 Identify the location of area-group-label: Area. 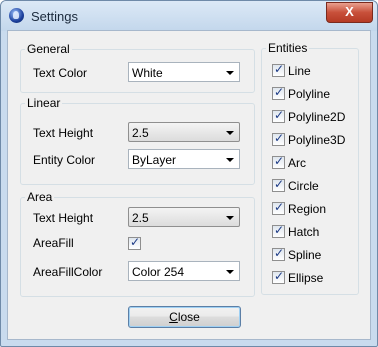
(40, 197).